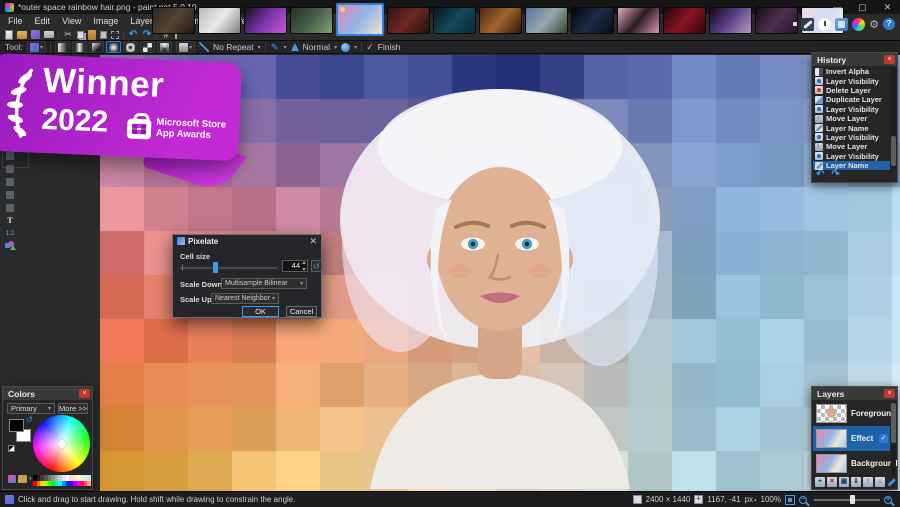 This screenshot has height=507, width=900. I want to click on finish-button: Finish, so click(389, 47).